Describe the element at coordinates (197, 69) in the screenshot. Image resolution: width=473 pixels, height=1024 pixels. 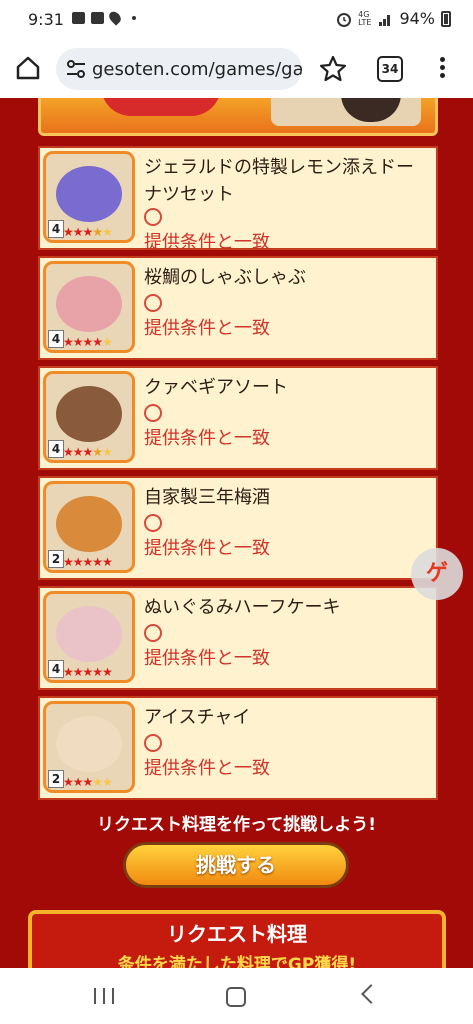
I see `url-text: gesoten.com/games/gar` at that location.